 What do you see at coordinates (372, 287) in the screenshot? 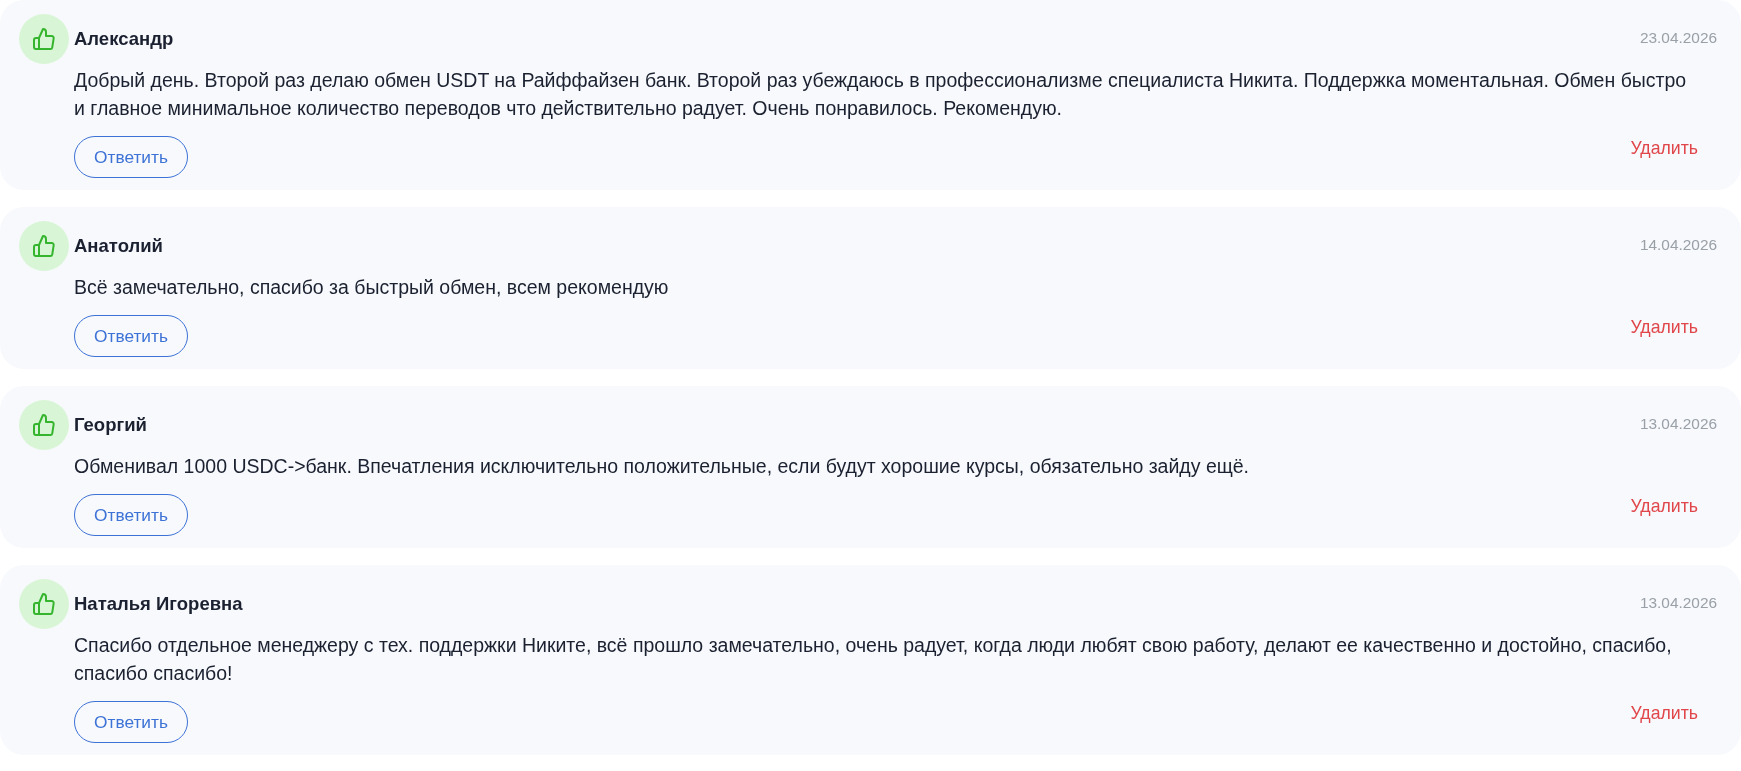
I see `review-text: Всё замечательно, спасибо за быстрый обмен, всем рекомендую` at bounding box center [372, 287].